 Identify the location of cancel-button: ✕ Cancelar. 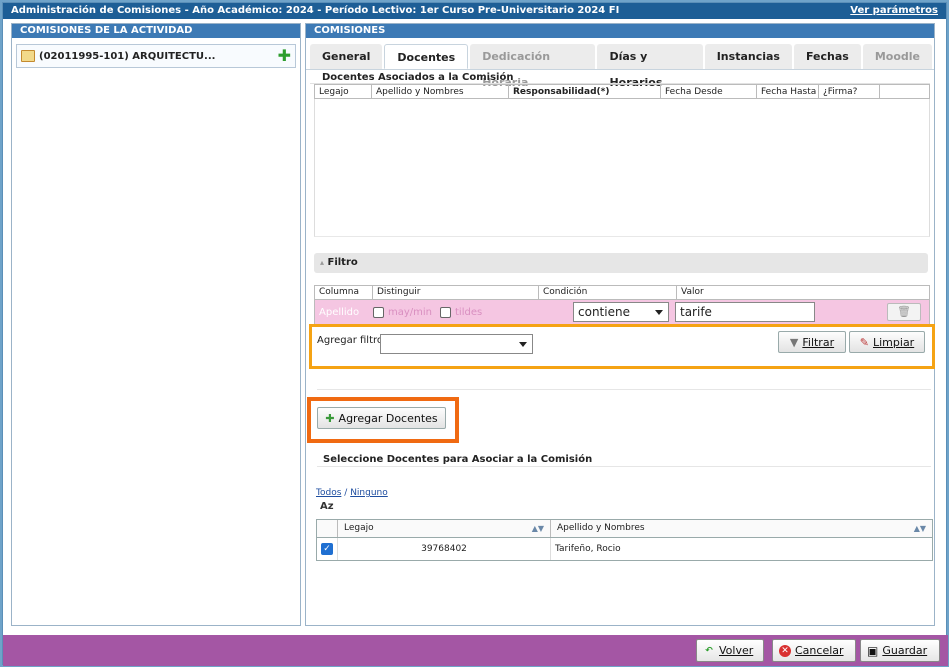
(814, 650).